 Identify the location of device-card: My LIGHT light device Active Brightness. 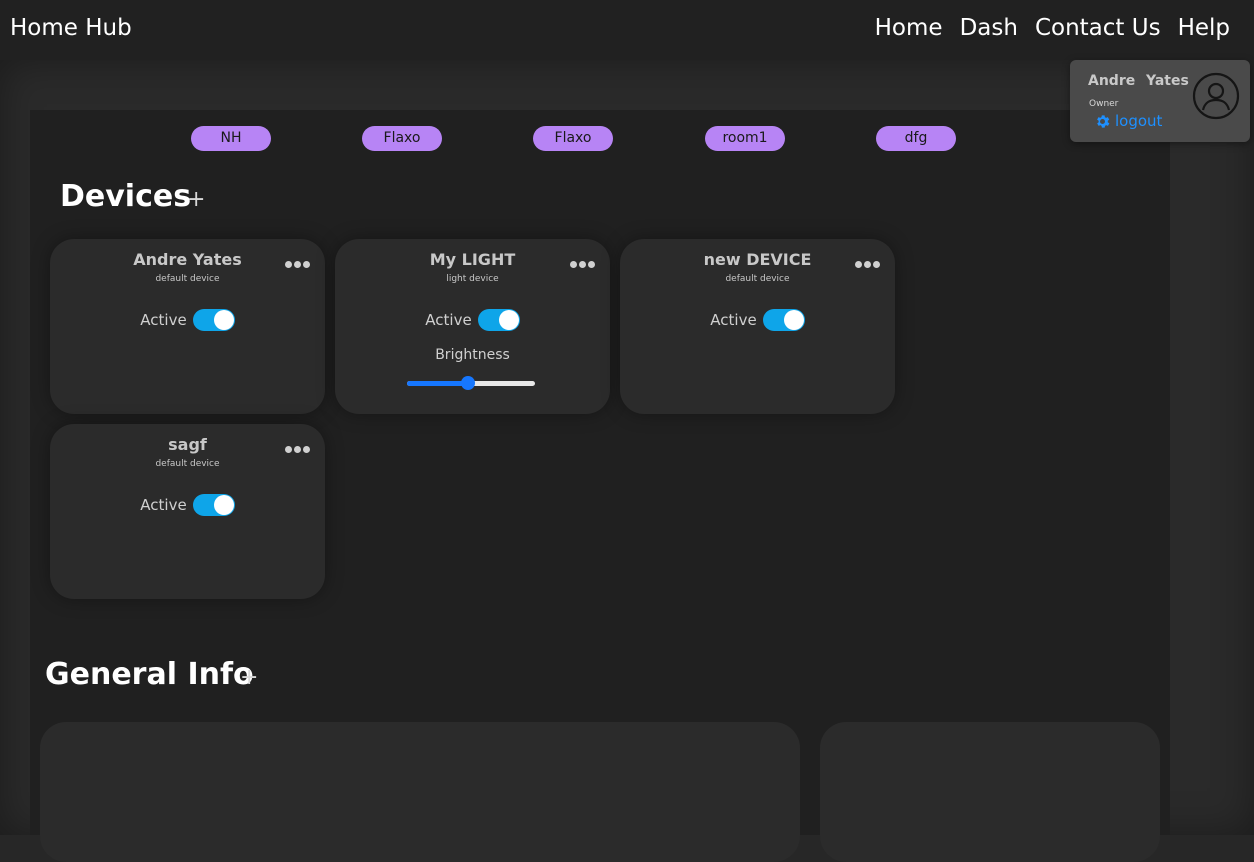
(472, 326).